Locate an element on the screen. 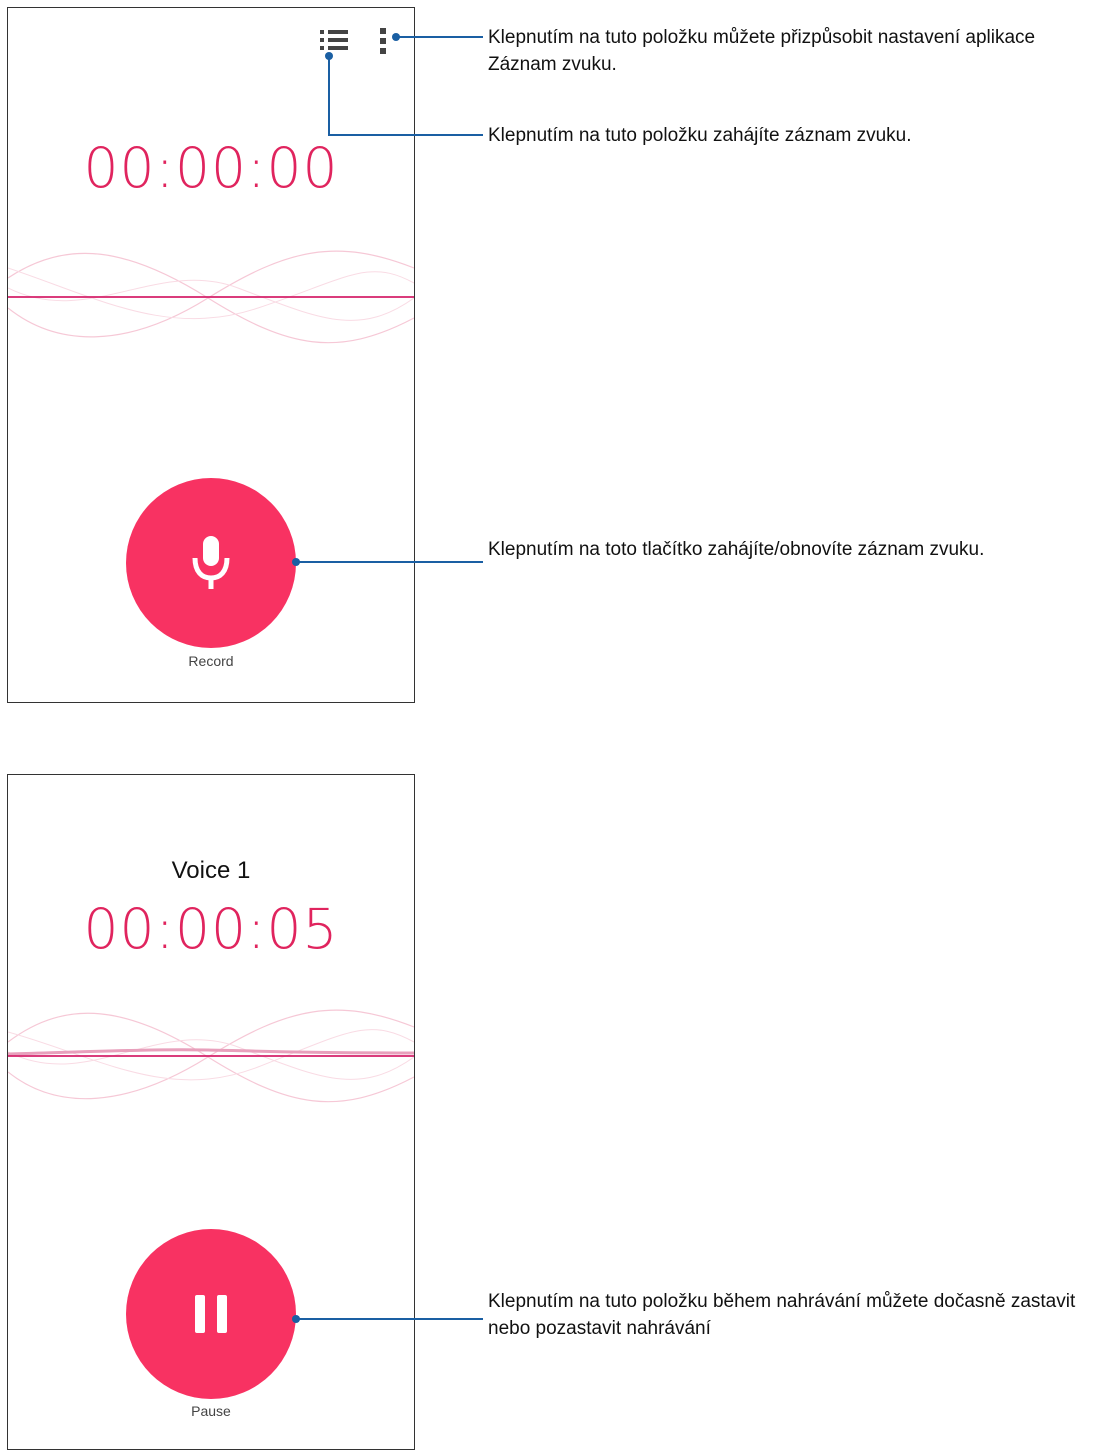 Image resolution: width=1115 pixels, height=1456 pixels. callout-line-list is located at coordinates (329, 96).